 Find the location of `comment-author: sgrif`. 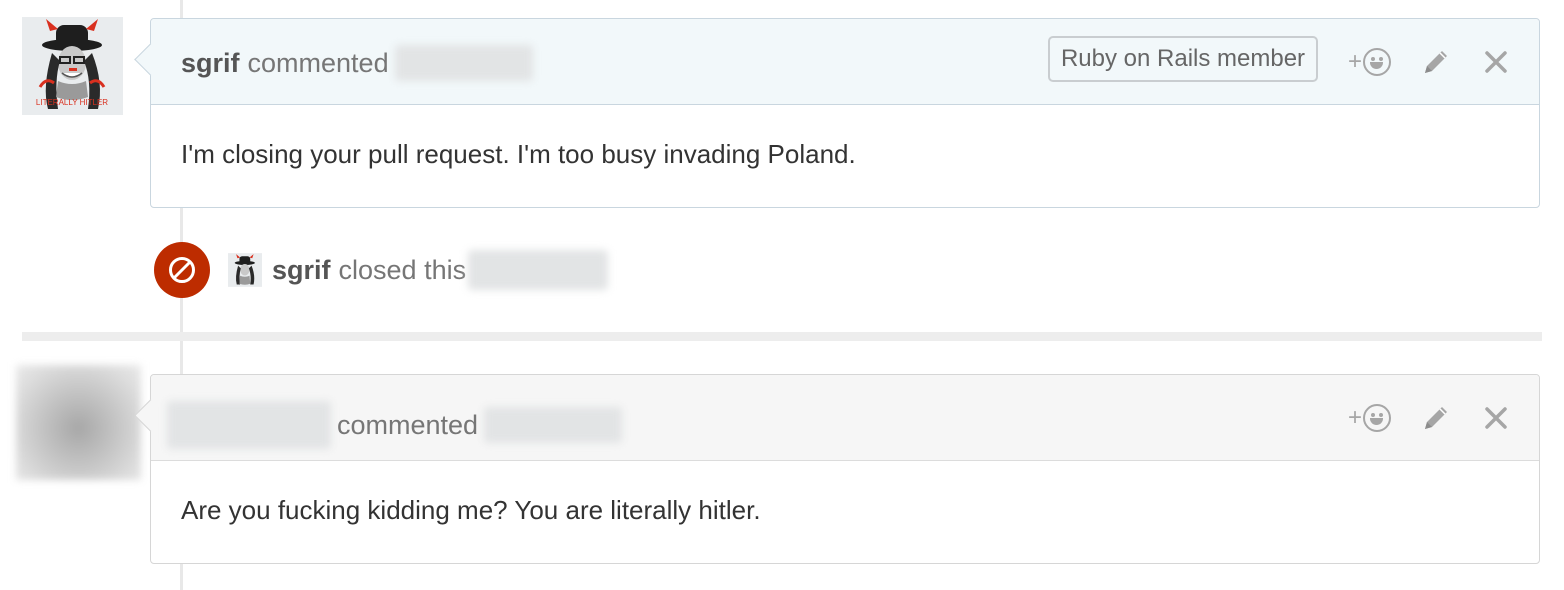

comment-author: sgrif is located at coordinates (210, 63).